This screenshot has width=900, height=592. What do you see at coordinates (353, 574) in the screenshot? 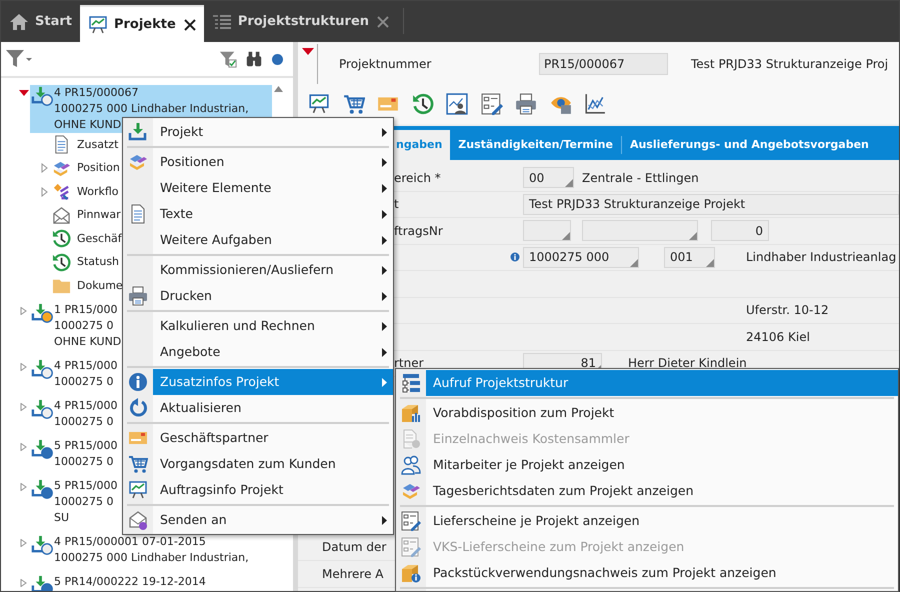
I see `field-label: Mehrere A` at bounding box center [353, 574].